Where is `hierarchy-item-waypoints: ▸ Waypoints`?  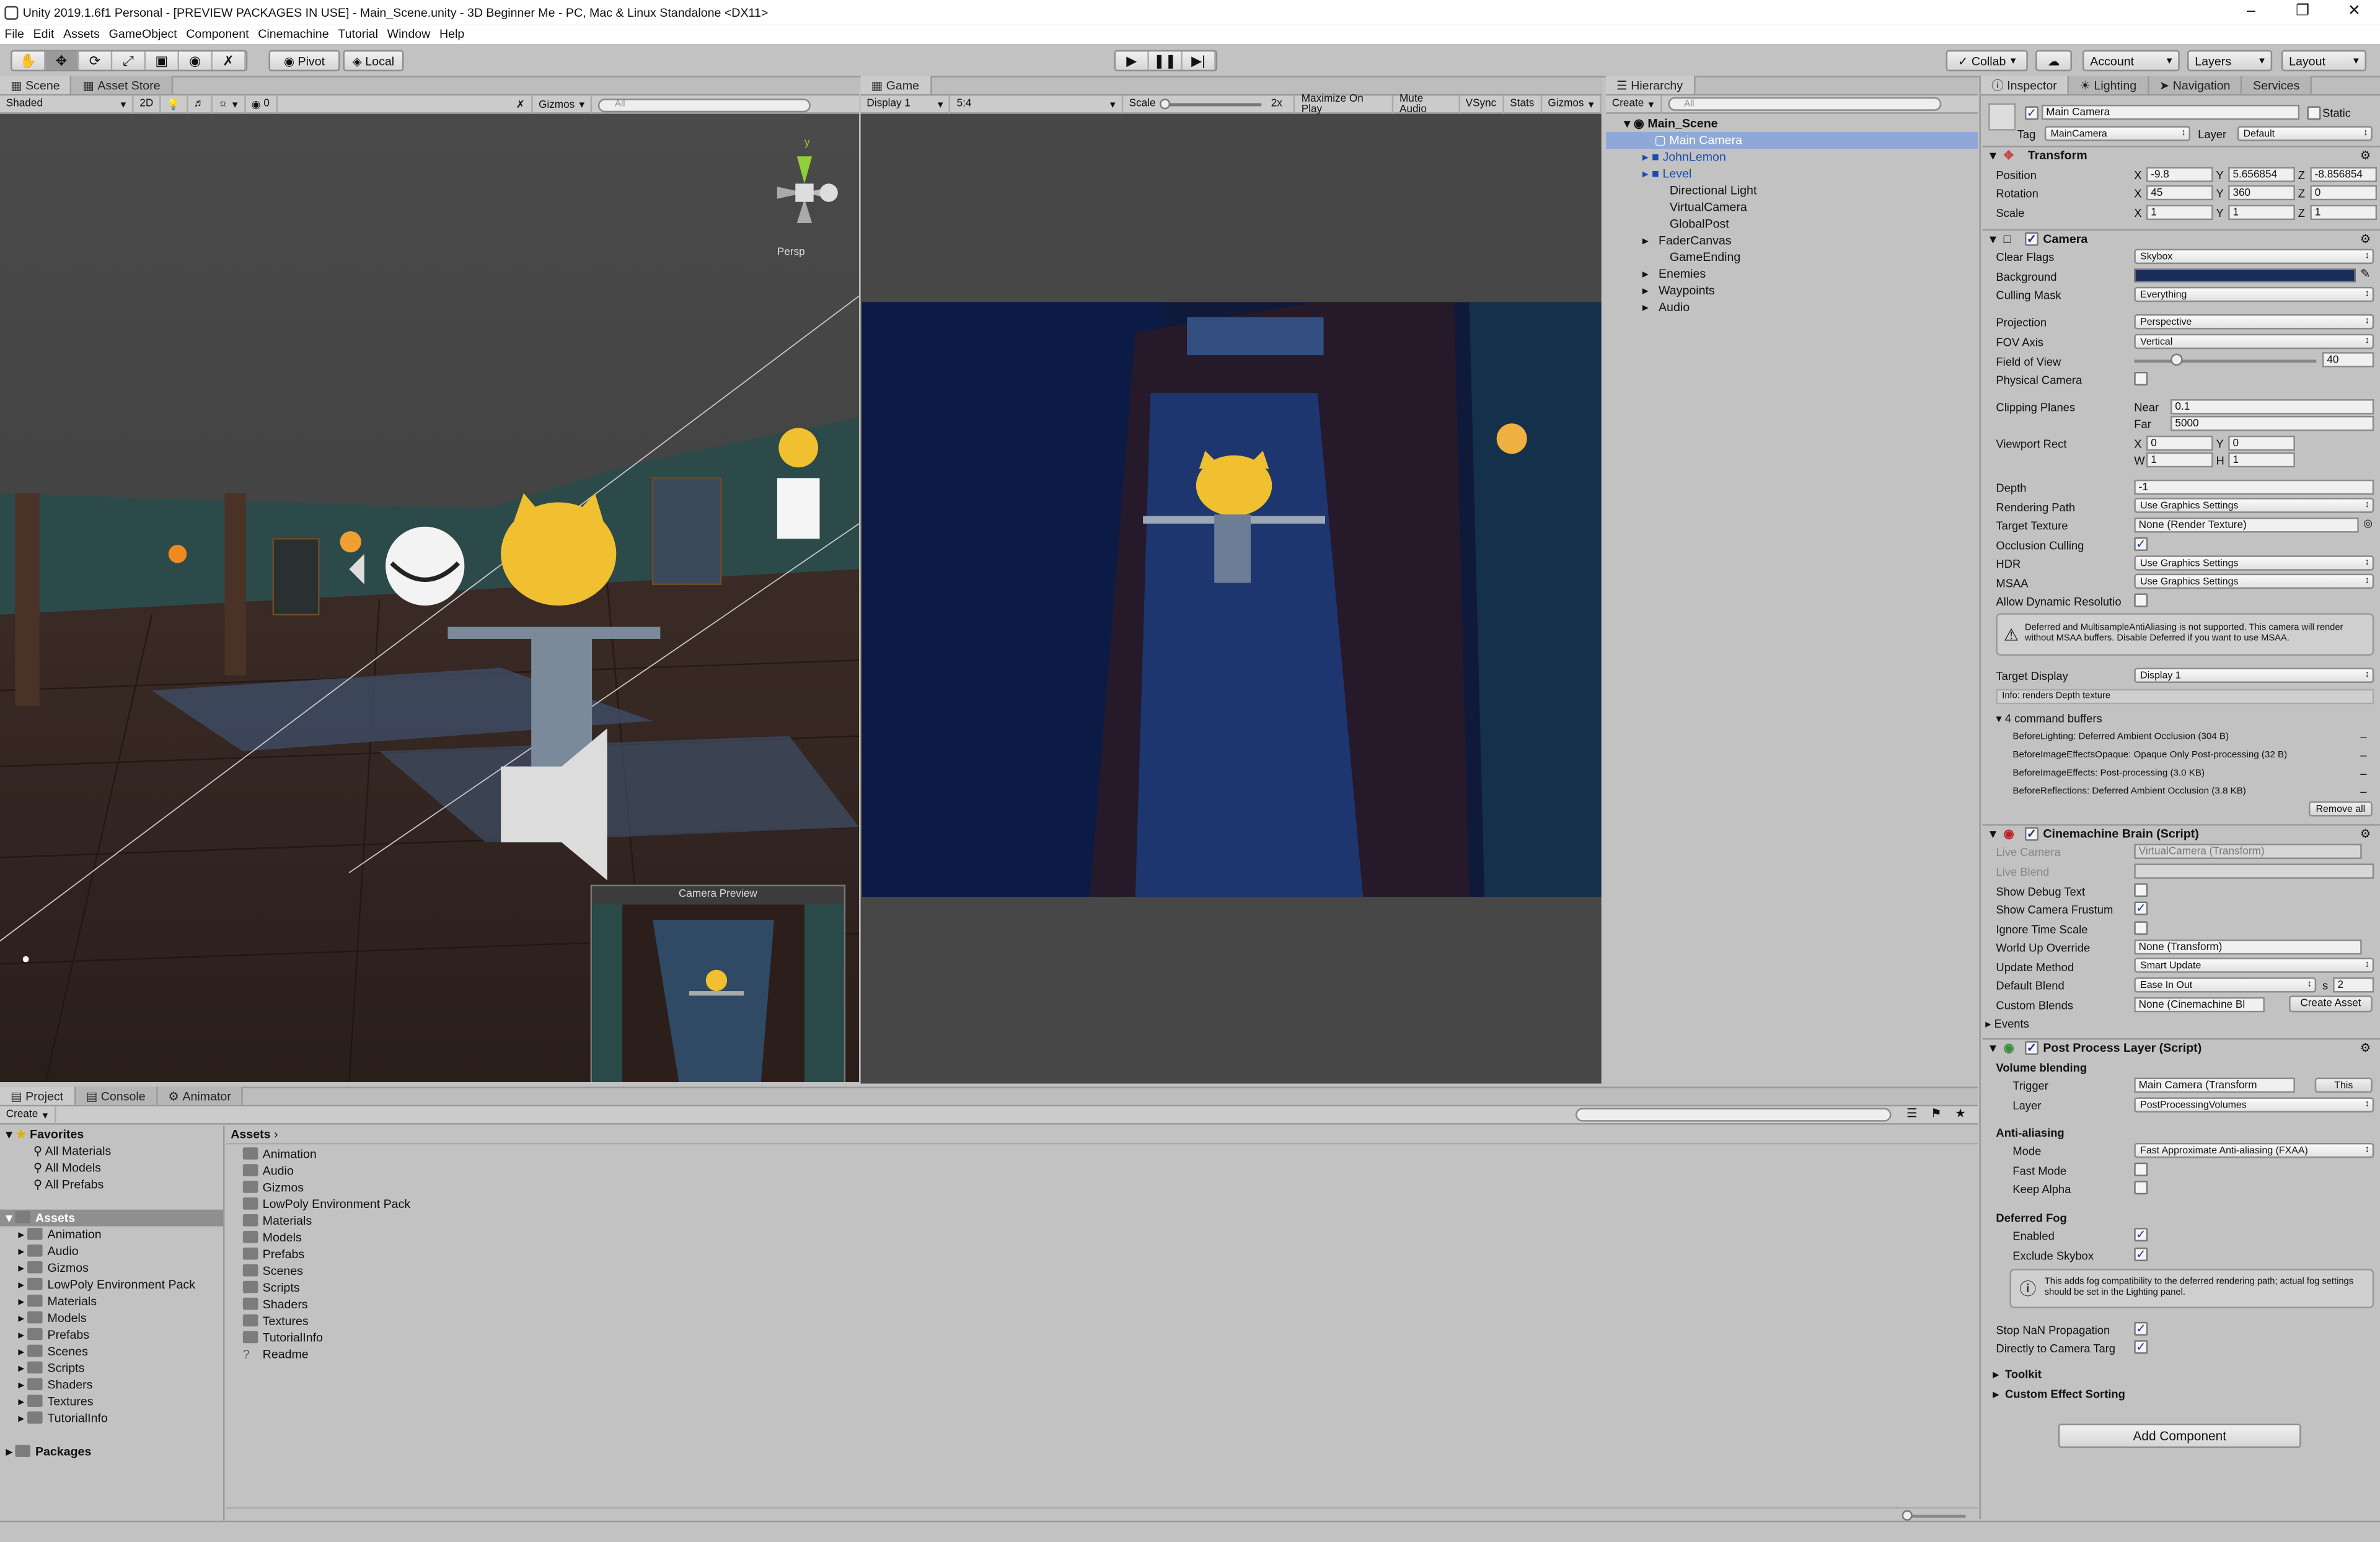 hierarchy-item-waypoints: ▸ Waypoints is located at coordinates (1792, 290).